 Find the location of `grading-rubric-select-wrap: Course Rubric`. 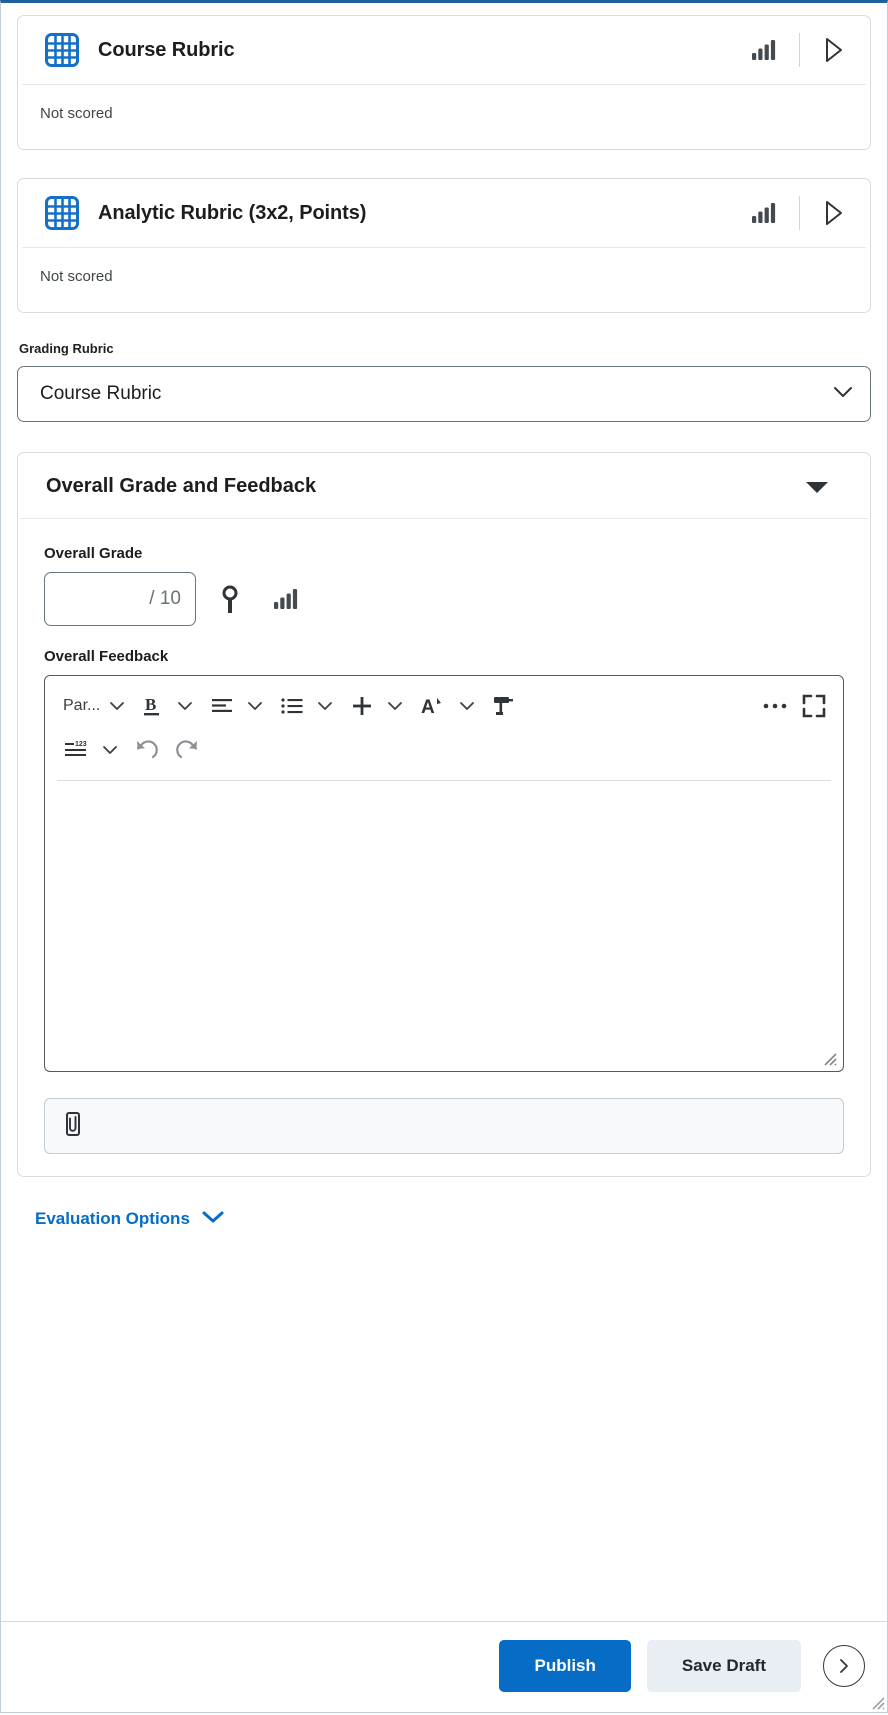

grading-rubric-select-wrap: Course Rubric is located at coordinates (444, 394).